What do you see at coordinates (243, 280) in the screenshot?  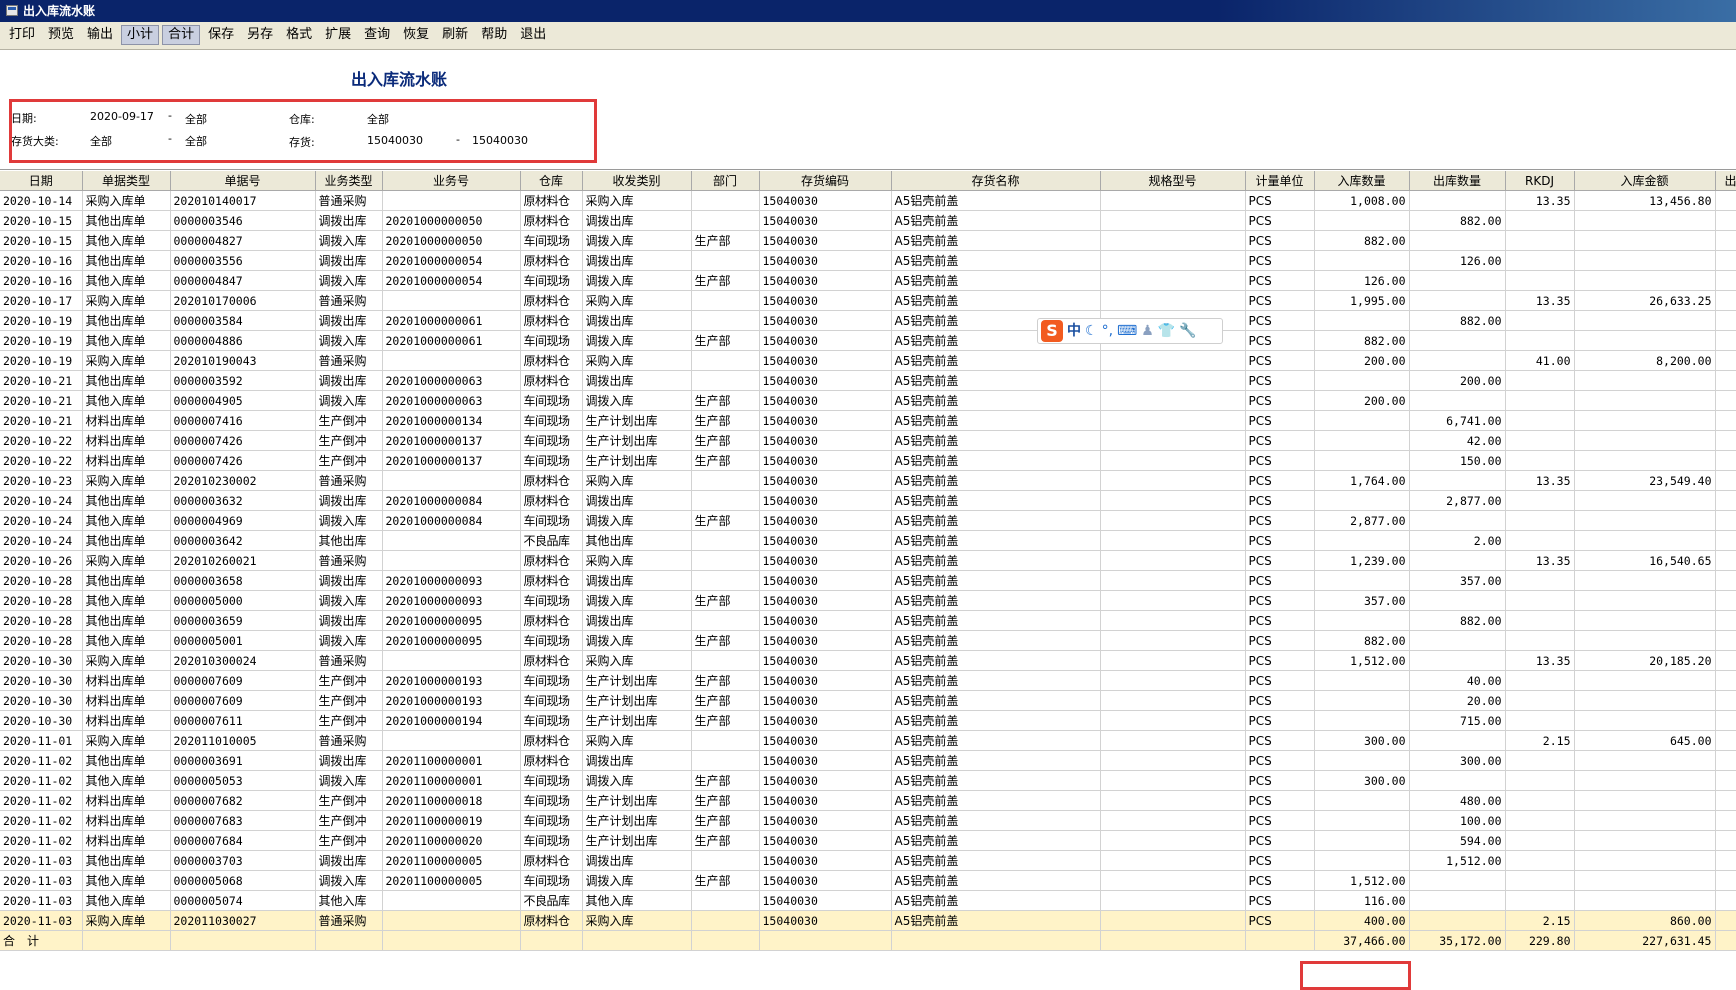 I see `table-cell: 0000004847` at bounding box center [243, 280].